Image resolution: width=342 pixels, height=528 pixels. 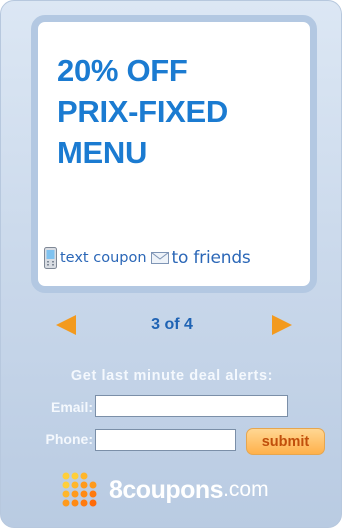 I want to click on email-field, so click(x=191, y=406).